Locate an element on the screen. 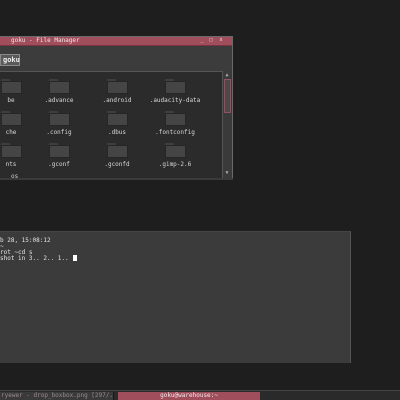  folder-item: .advance is located at coordinates (59, 93).